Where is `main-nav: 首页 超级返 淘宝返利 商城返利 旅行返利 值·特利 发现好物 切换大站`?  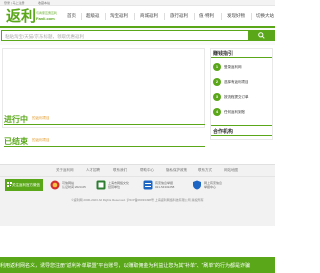
main-nav: 首页 超级返 淘宝返利 商城返利 旅行返利 值·特利 发现好物 切换大站 is located at coordinates (168, 17).